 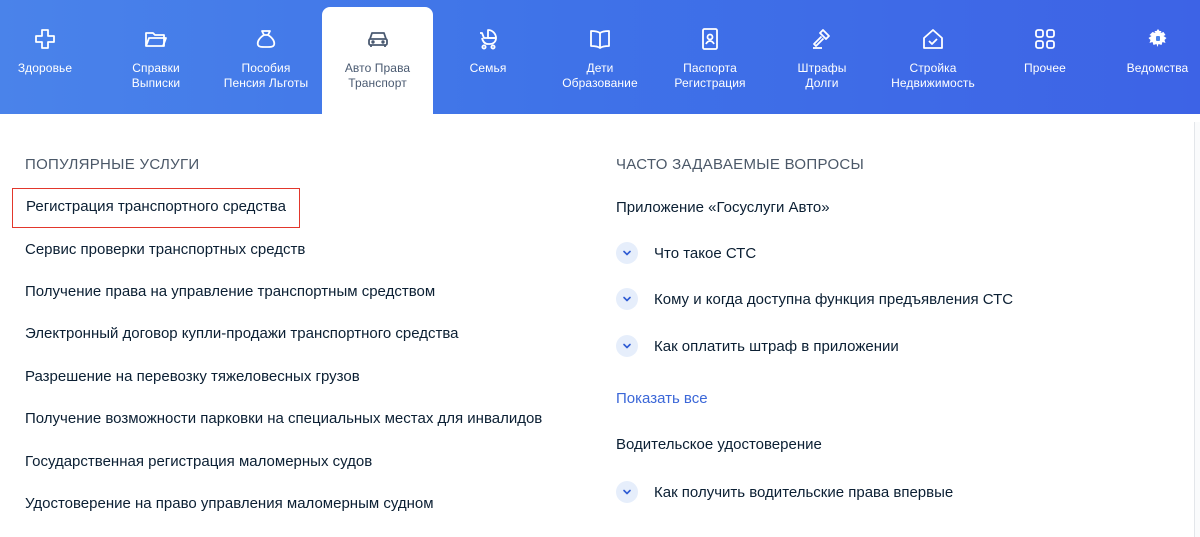 I want to click on faq-item: Как оплатить штраф в приложении, so click(x=757, y=346).